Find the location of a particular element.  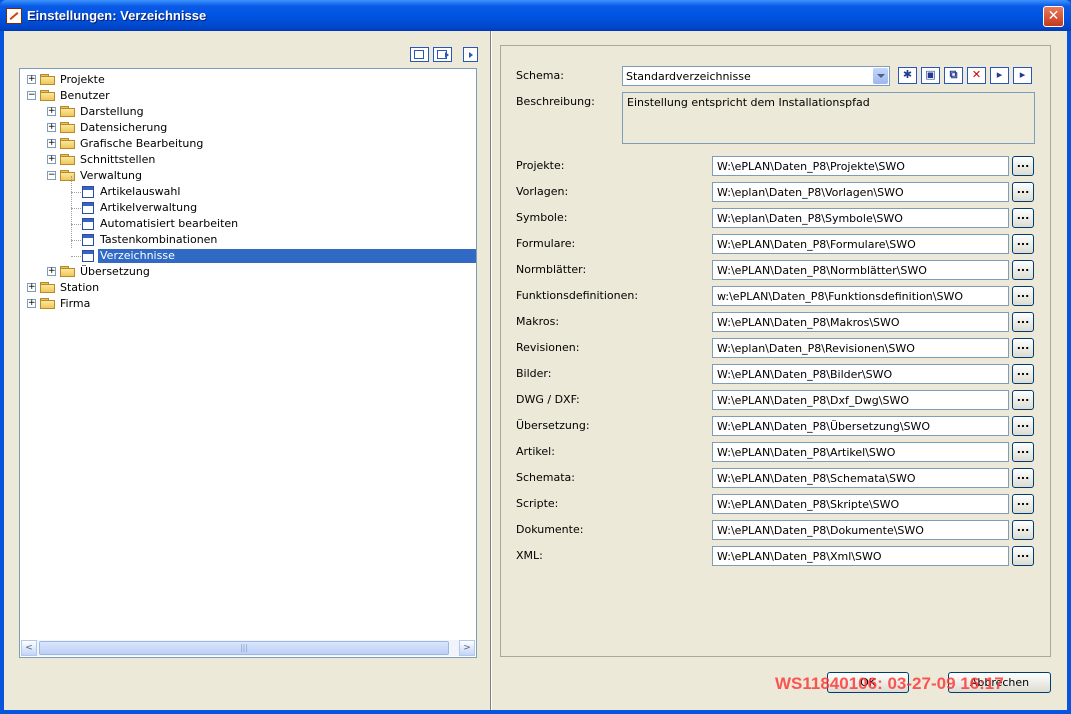

settings-page-icon is located at coordinates (88, 240).